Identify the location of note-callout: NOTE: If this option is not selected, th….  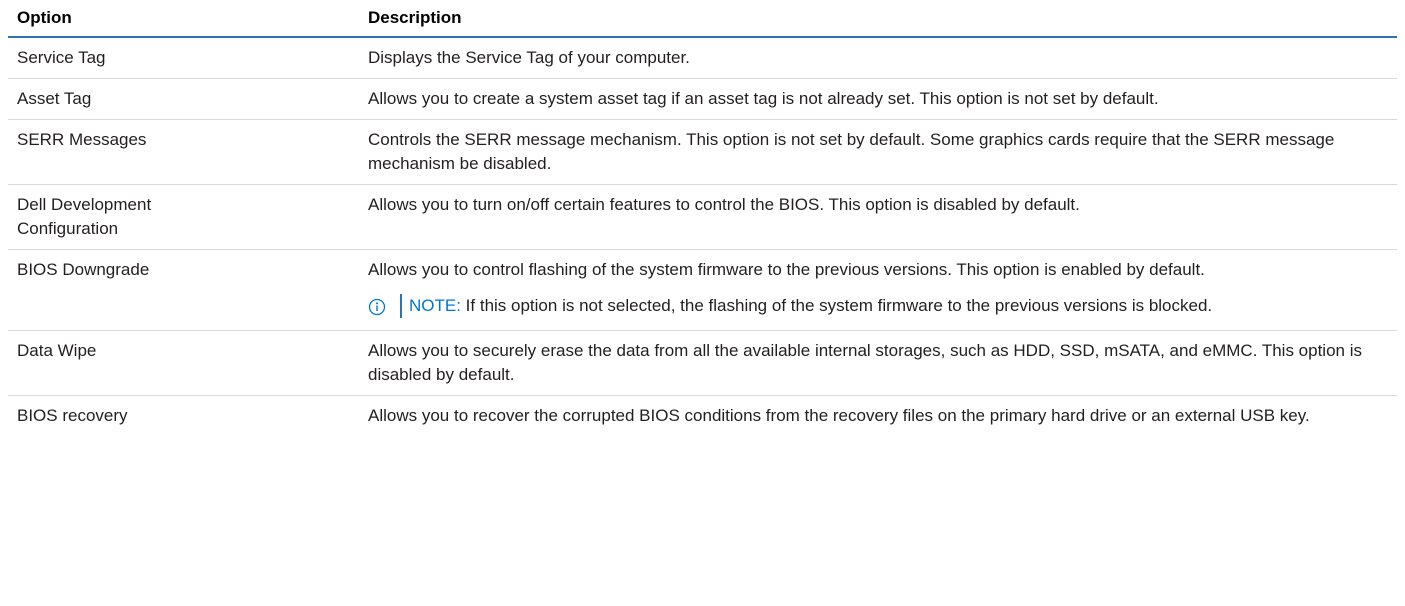
(878, 306).